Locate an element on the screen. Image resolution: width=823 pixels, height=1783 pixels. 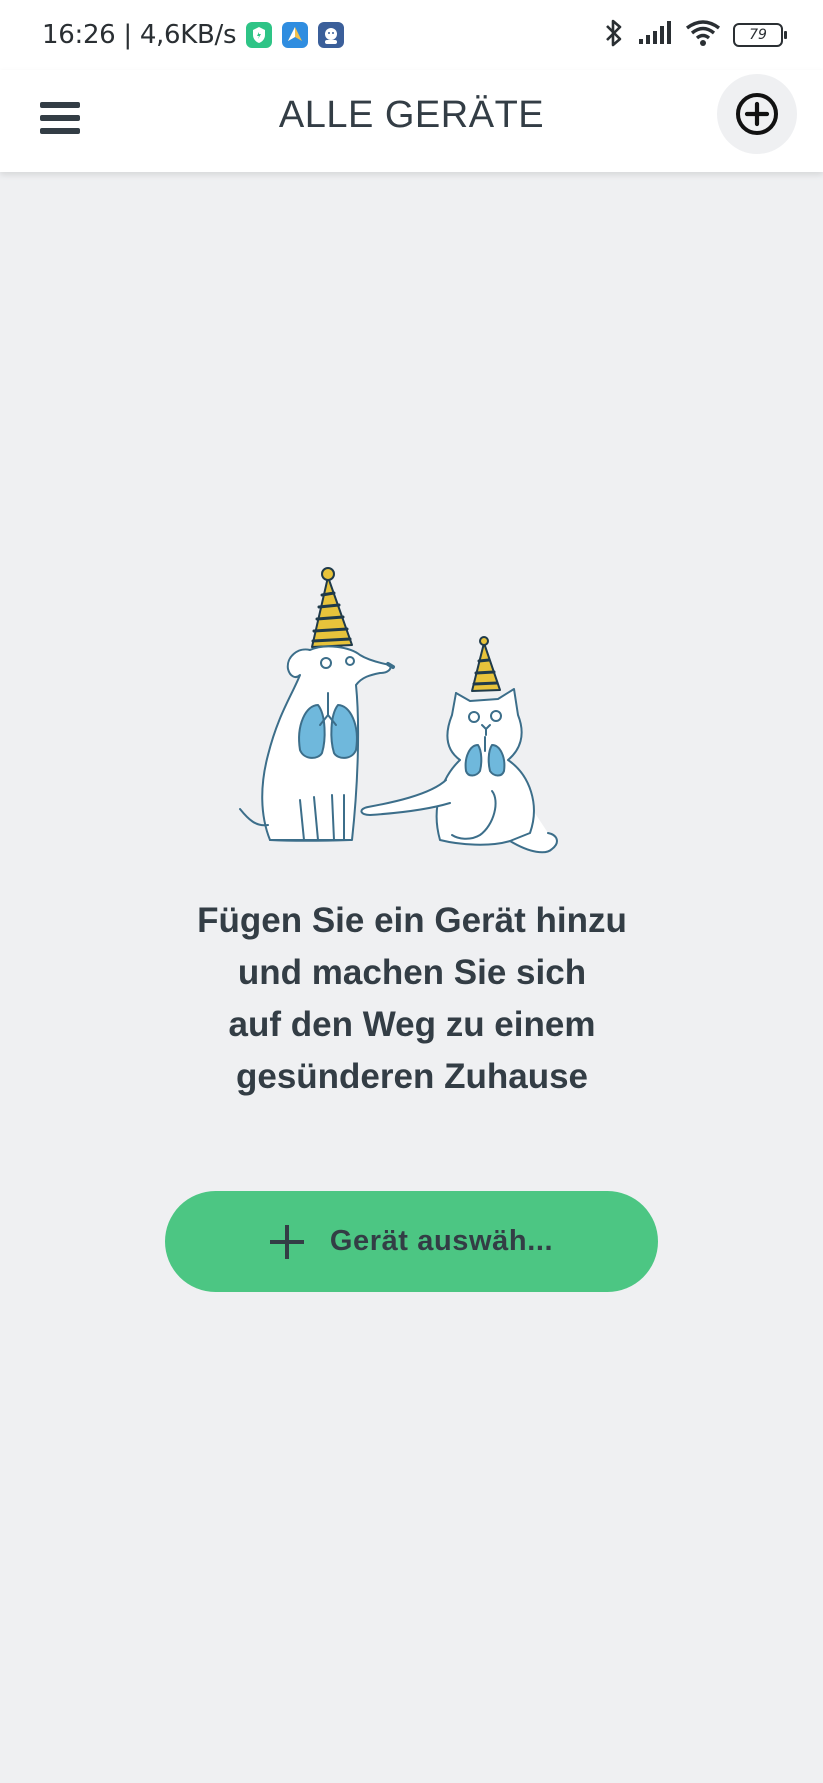
shield-app-icon is located at coordinates (259, 35).